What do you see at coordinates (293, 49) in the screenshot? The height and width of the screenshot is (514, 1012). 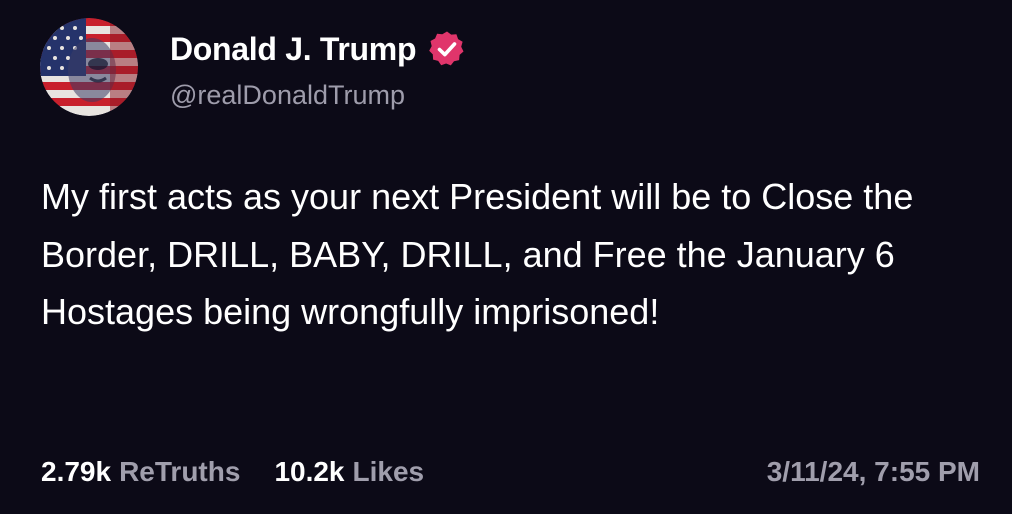 I see `author-display-name: Donald J. Trump` at bounding box center [293, 49].